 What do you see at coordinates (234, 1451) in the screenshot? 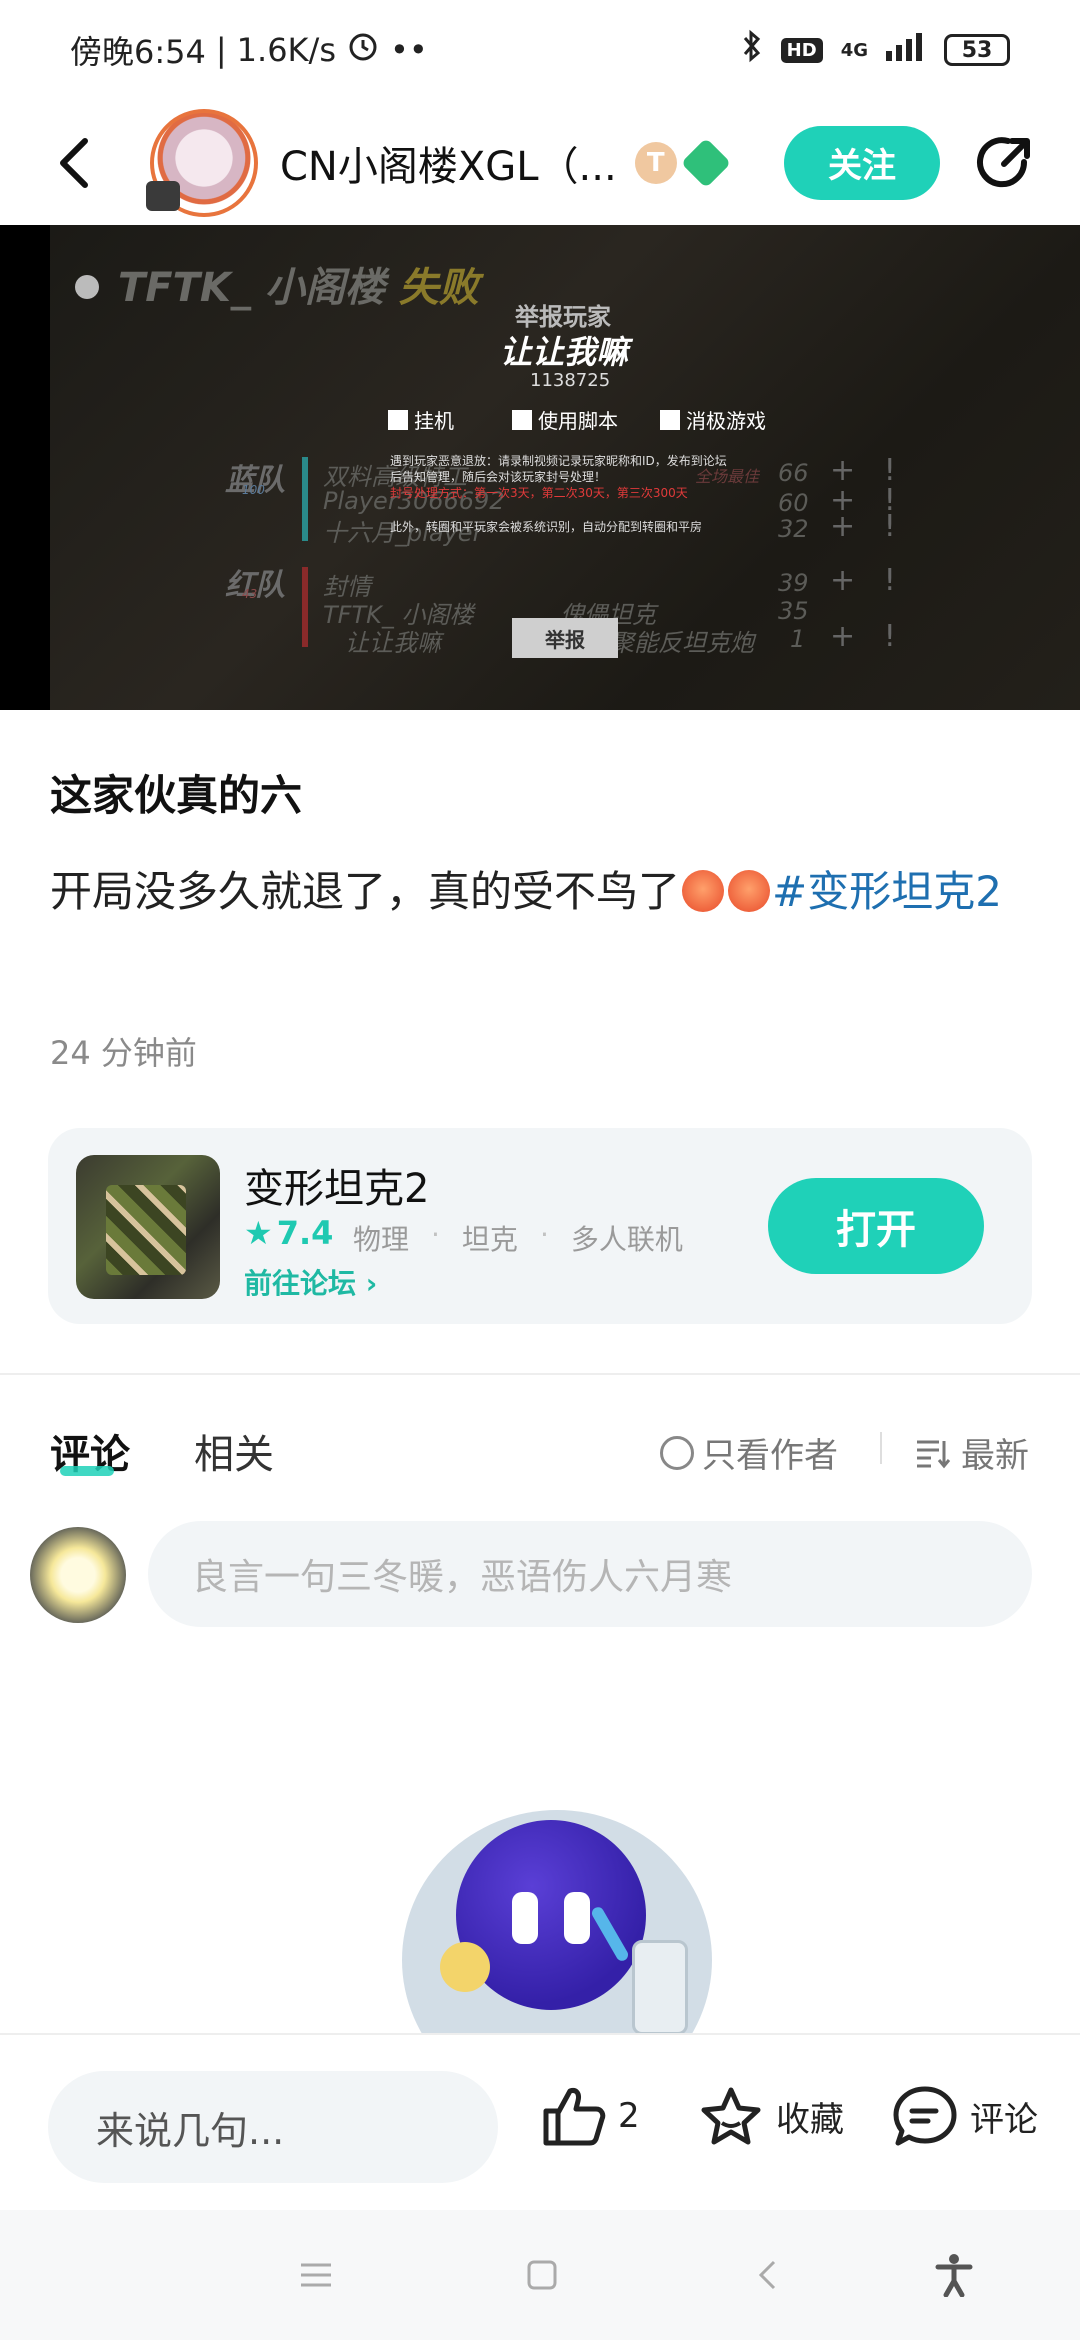
I see `tab-related: 相关` at bounding box center [234, 1451].